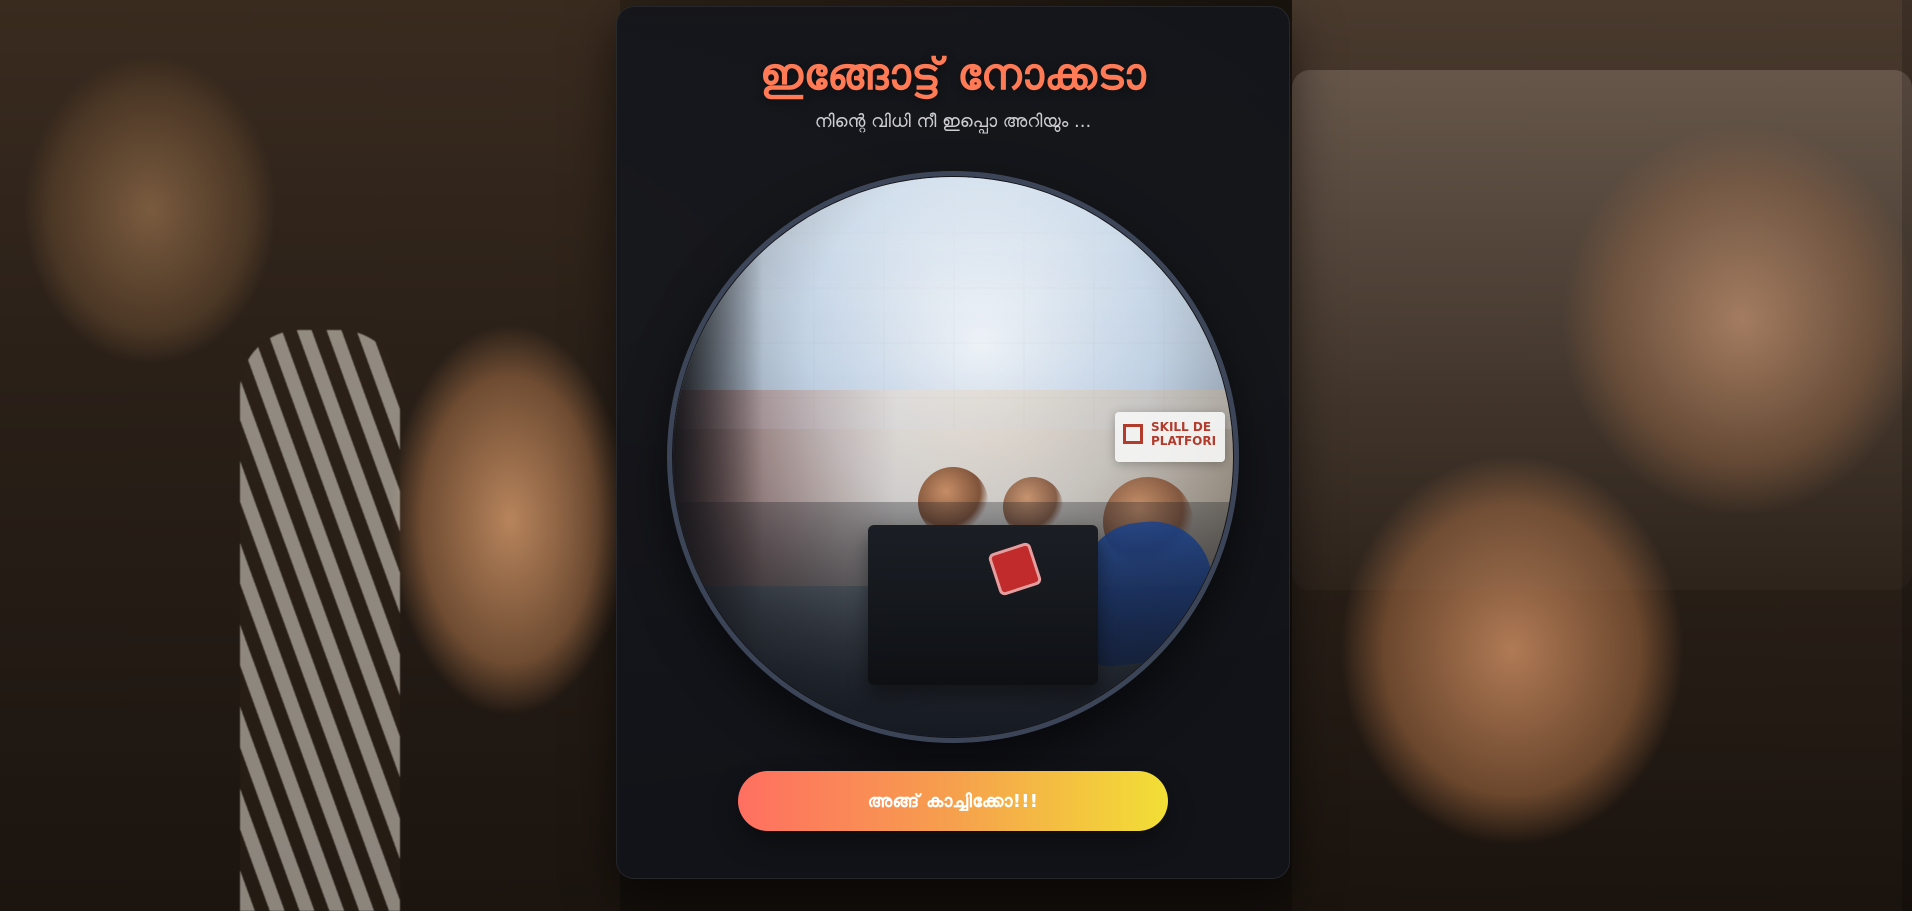 The width and height of the screenshot is (1912, 911). Describe the element at coordinates (1184, 434) in the screenshot. I see `banner-text: SKILL DE PLATFORI` at that location.